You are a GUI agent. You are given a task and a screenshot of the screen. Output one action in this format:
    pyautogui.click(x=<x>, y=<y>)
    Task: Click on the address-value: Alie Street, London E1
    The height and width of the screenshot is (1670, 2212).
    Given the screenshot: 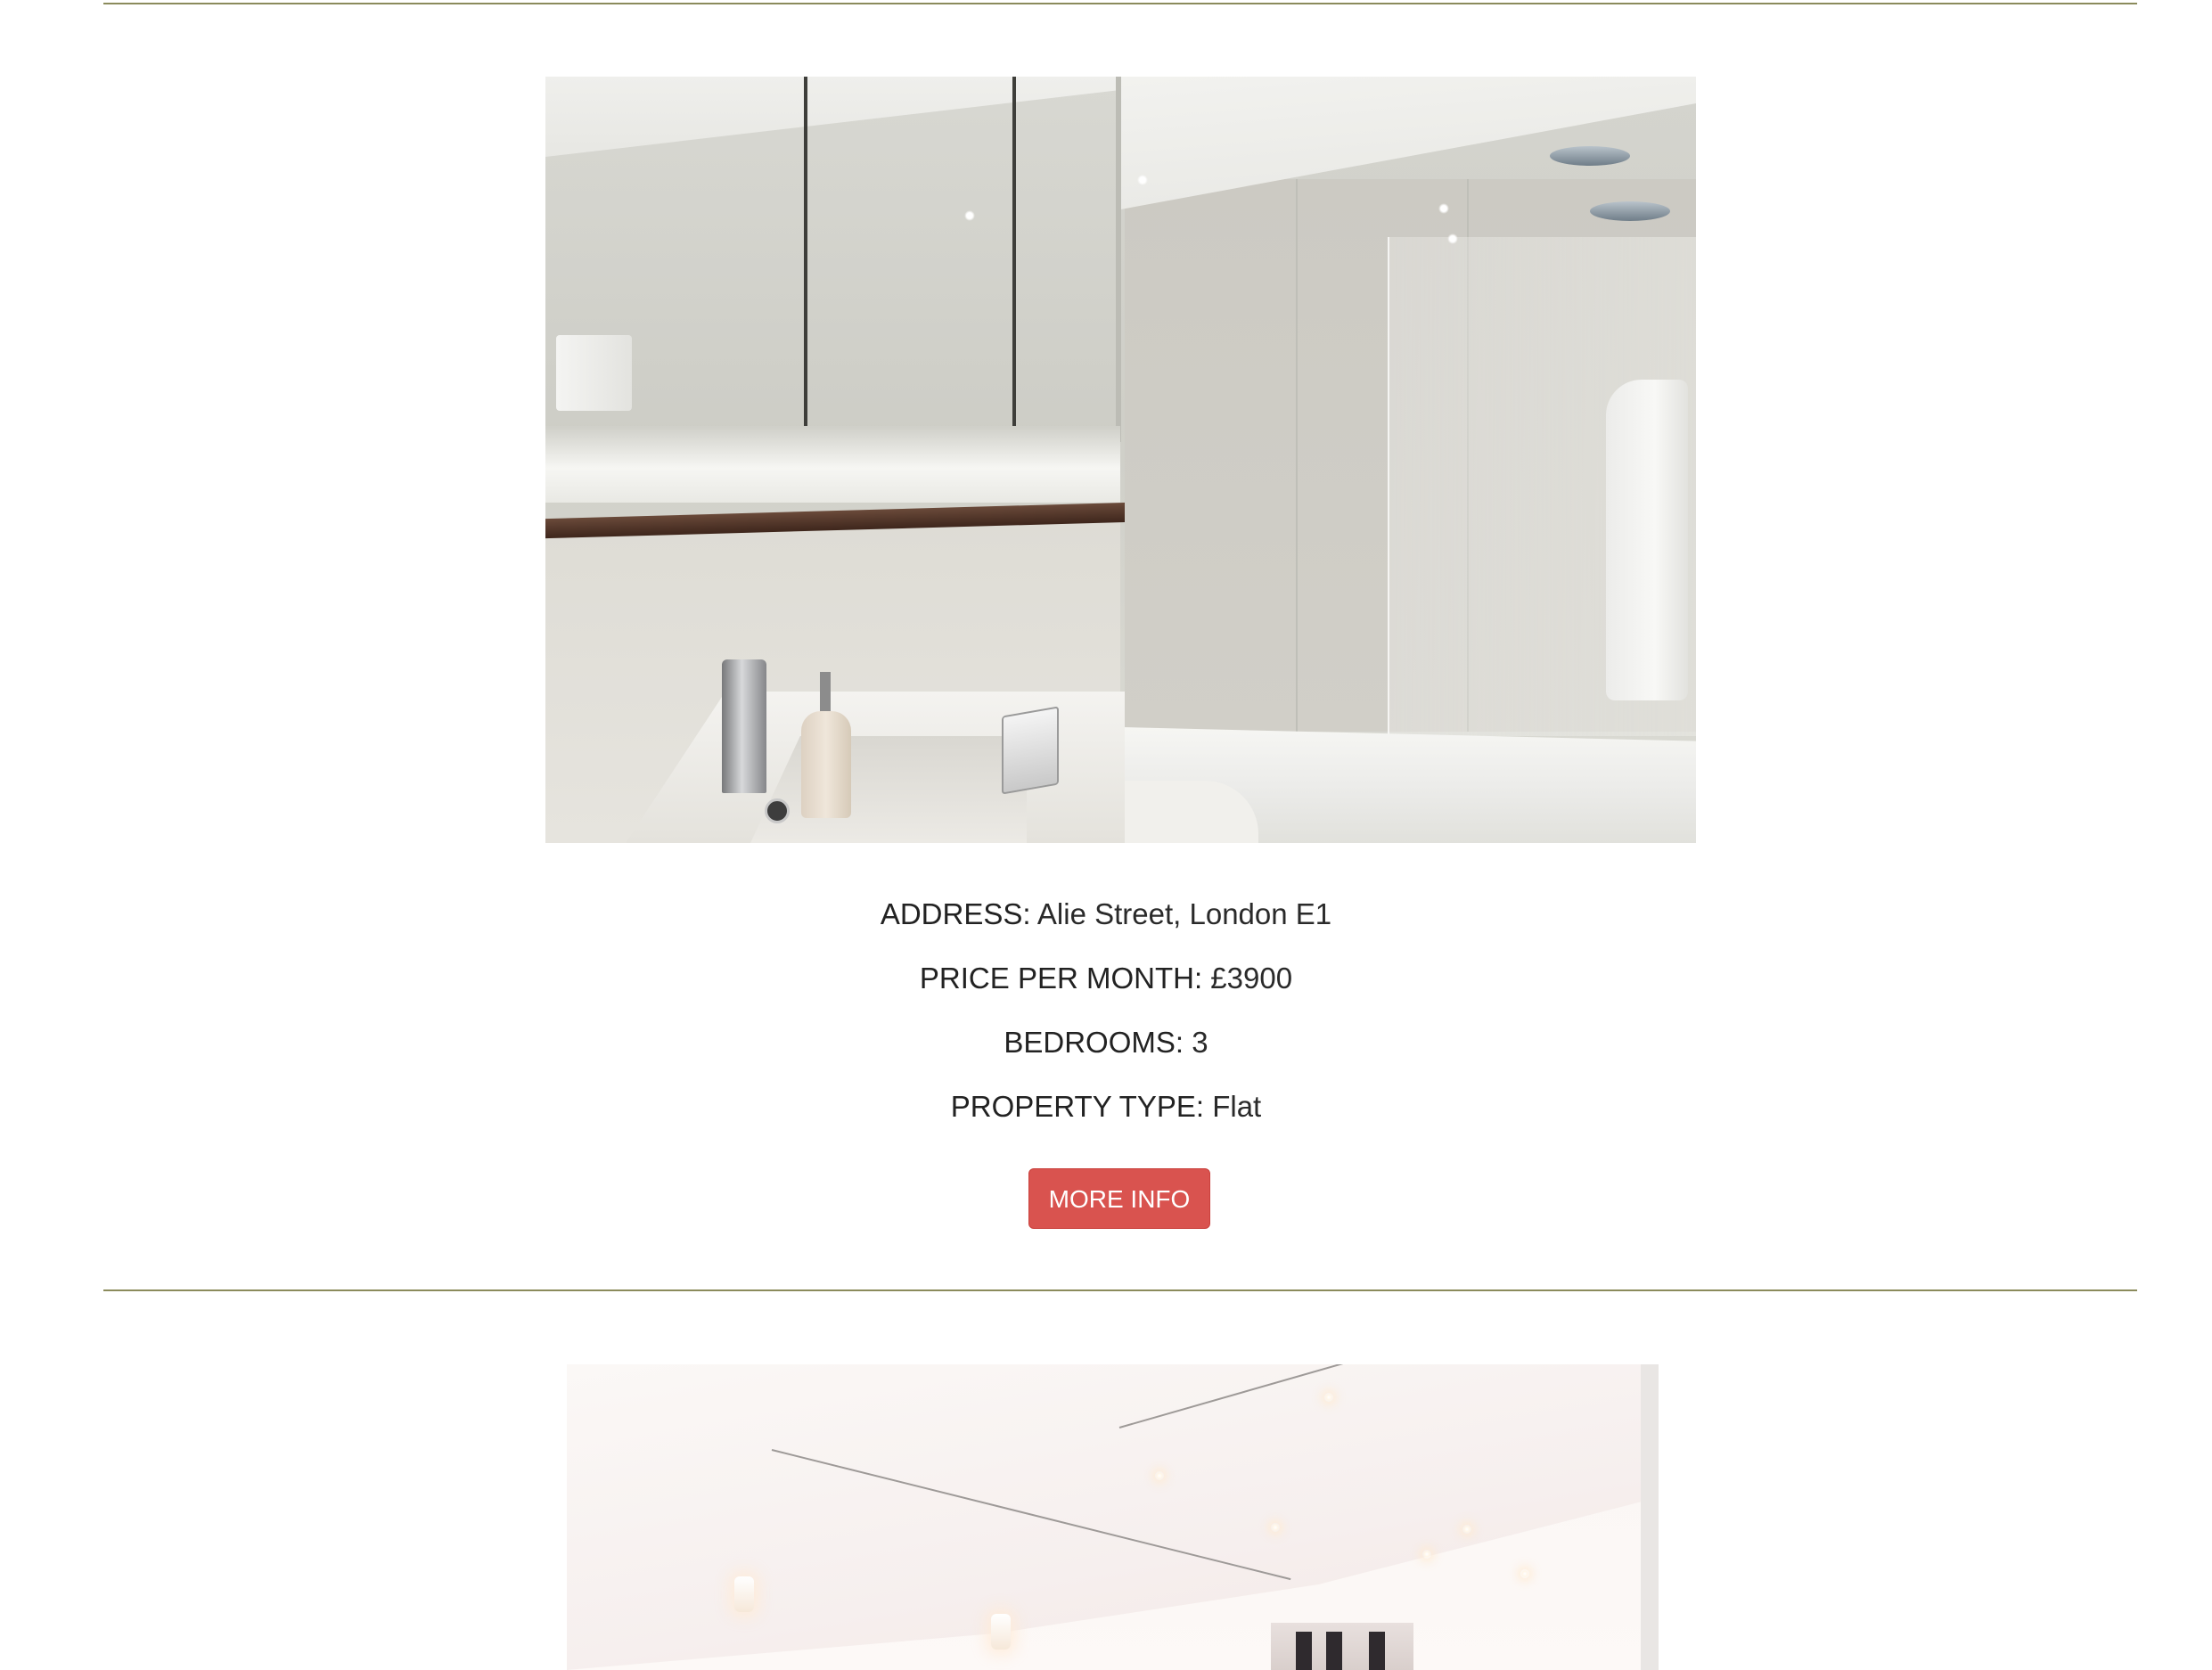 What is the action you would take?
    pyautogui.click(x=1184, y=913)
    